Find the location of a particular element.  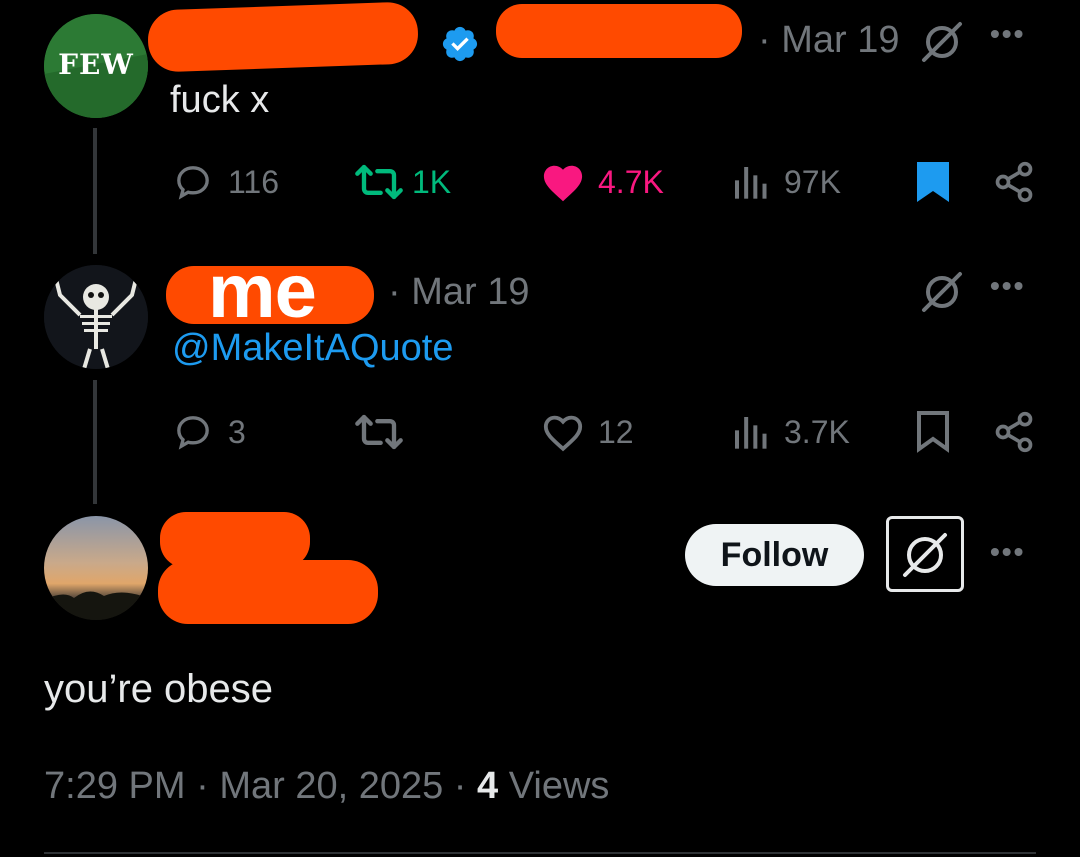

tweet-meta: 7:29 PM · Mar 20, 2025 · 4 Views is located at coordinates (326, 786).